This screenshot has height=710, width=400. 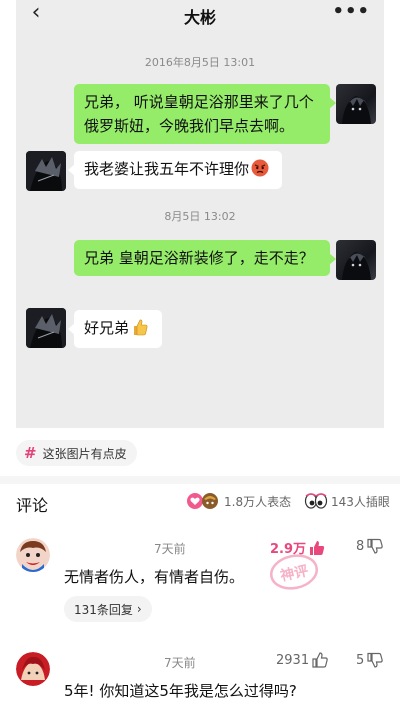 I want to click on glasses-count: 143人插眼, so click(x=360, y=501).